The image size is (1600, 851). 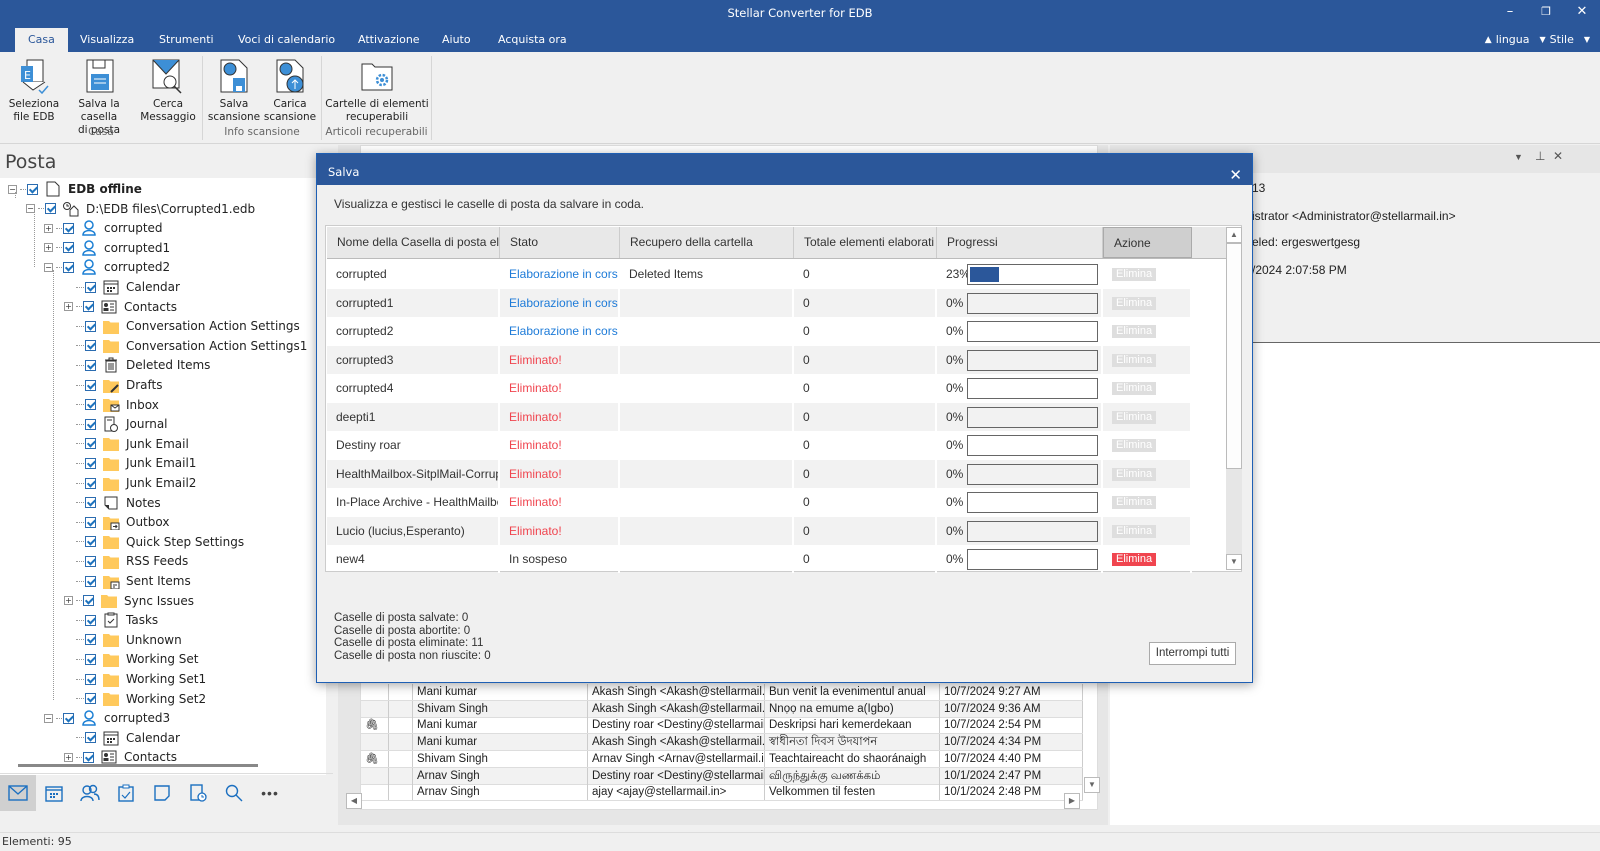 What do you see at coordinates (107, 267) in the screenshot?
I see `tree-node: − corrupted2` at bounding box center [107, 267].